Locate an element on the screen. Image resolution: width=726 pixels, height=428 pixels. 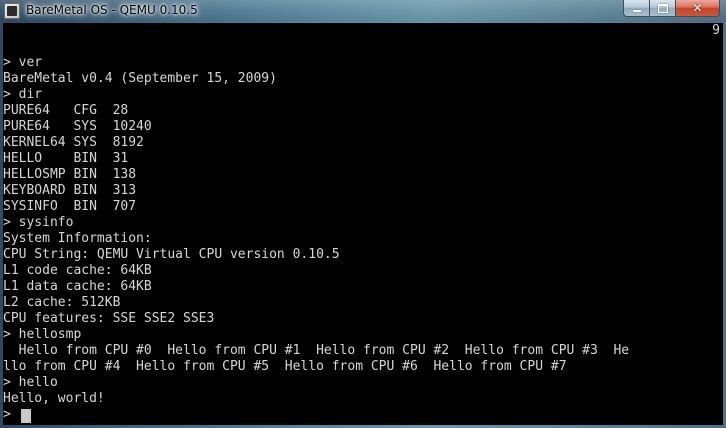
minimize-icon is located at coordinates (636, 11).